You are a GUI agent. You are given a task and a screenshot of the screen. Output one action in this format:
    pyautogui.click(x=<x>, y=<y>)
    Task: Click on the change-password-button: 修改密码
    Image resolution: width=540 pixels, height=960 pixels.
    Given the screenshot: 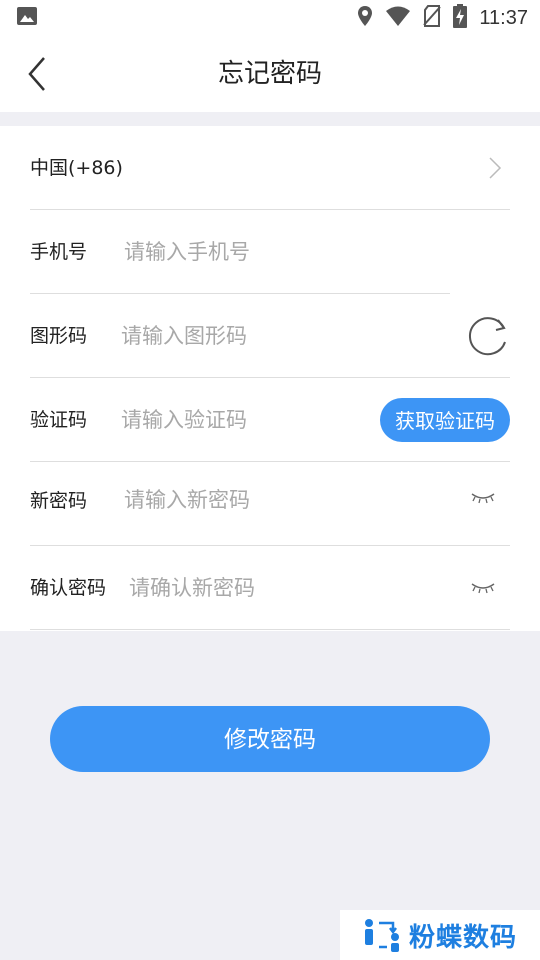 What is the action you would take?
    pyautogui.click(x=270, y=739)
    